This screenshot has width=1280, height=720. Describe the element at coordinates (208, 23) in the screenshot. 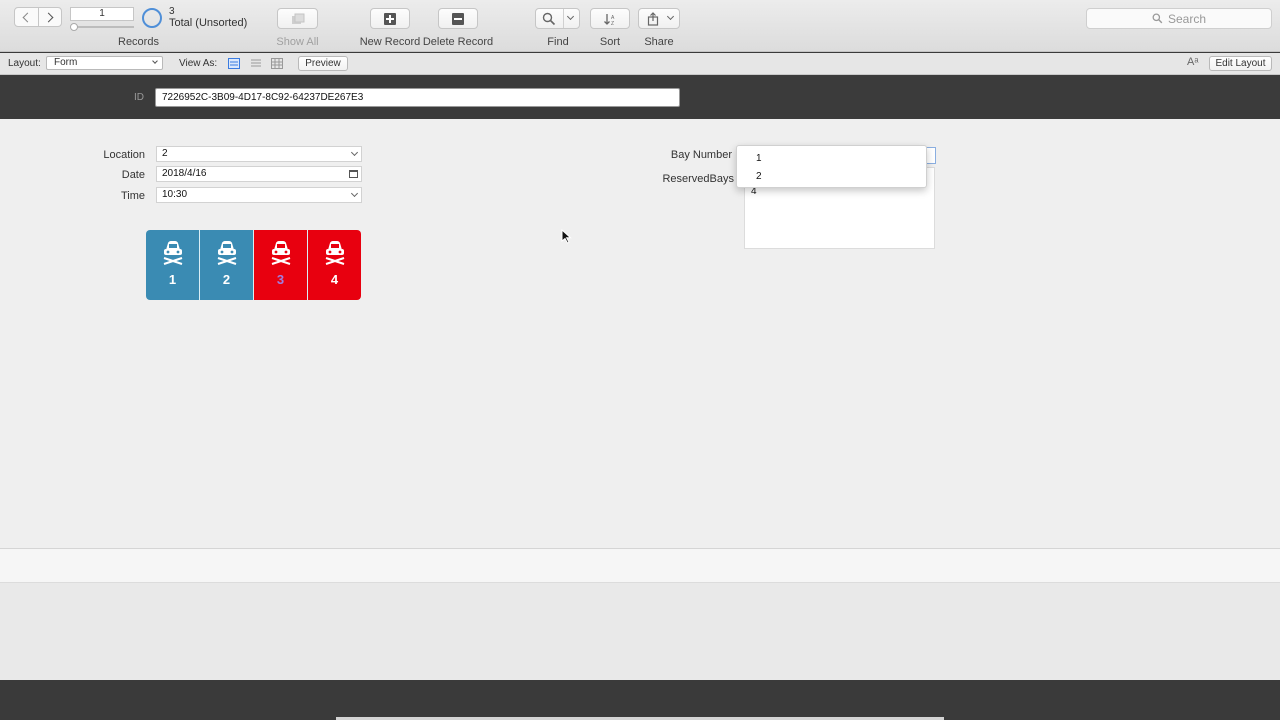

I see `record-status: Total (Unsorted)` at that location.